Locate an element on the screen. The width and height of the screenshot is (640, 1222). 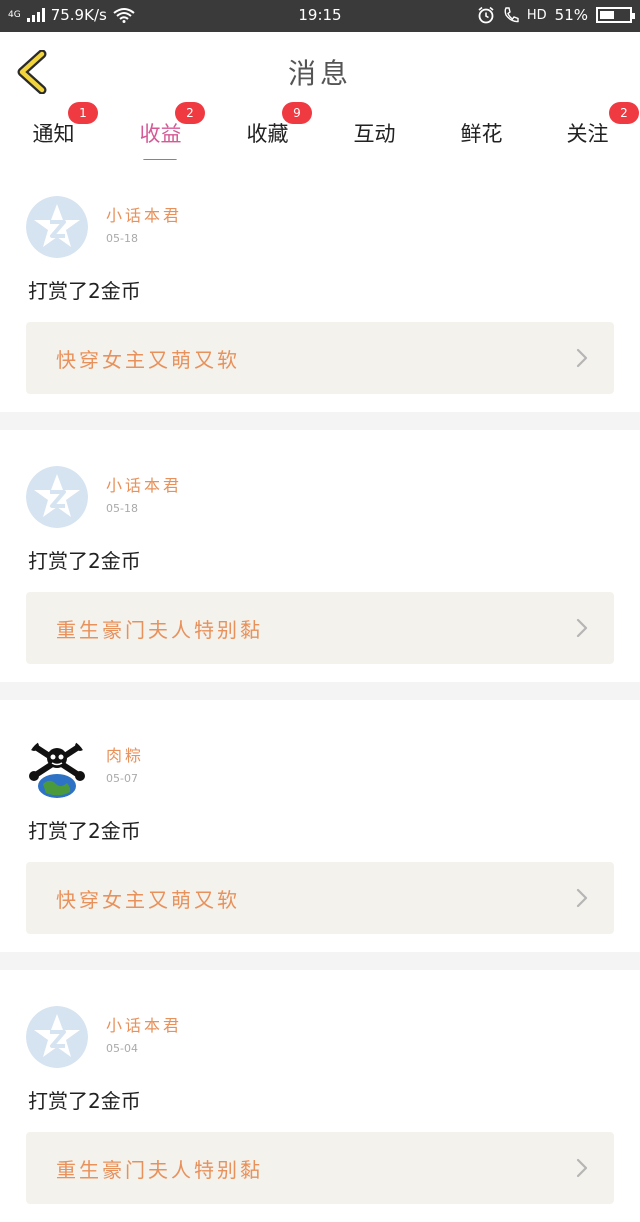
status-bar: 4G 75.9K/s 19:15 HD 51% is located at coordinates (320, 16).